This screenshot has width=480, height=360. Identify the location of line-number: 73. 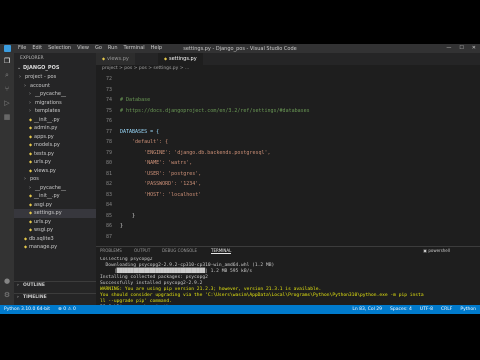
(108, 89).